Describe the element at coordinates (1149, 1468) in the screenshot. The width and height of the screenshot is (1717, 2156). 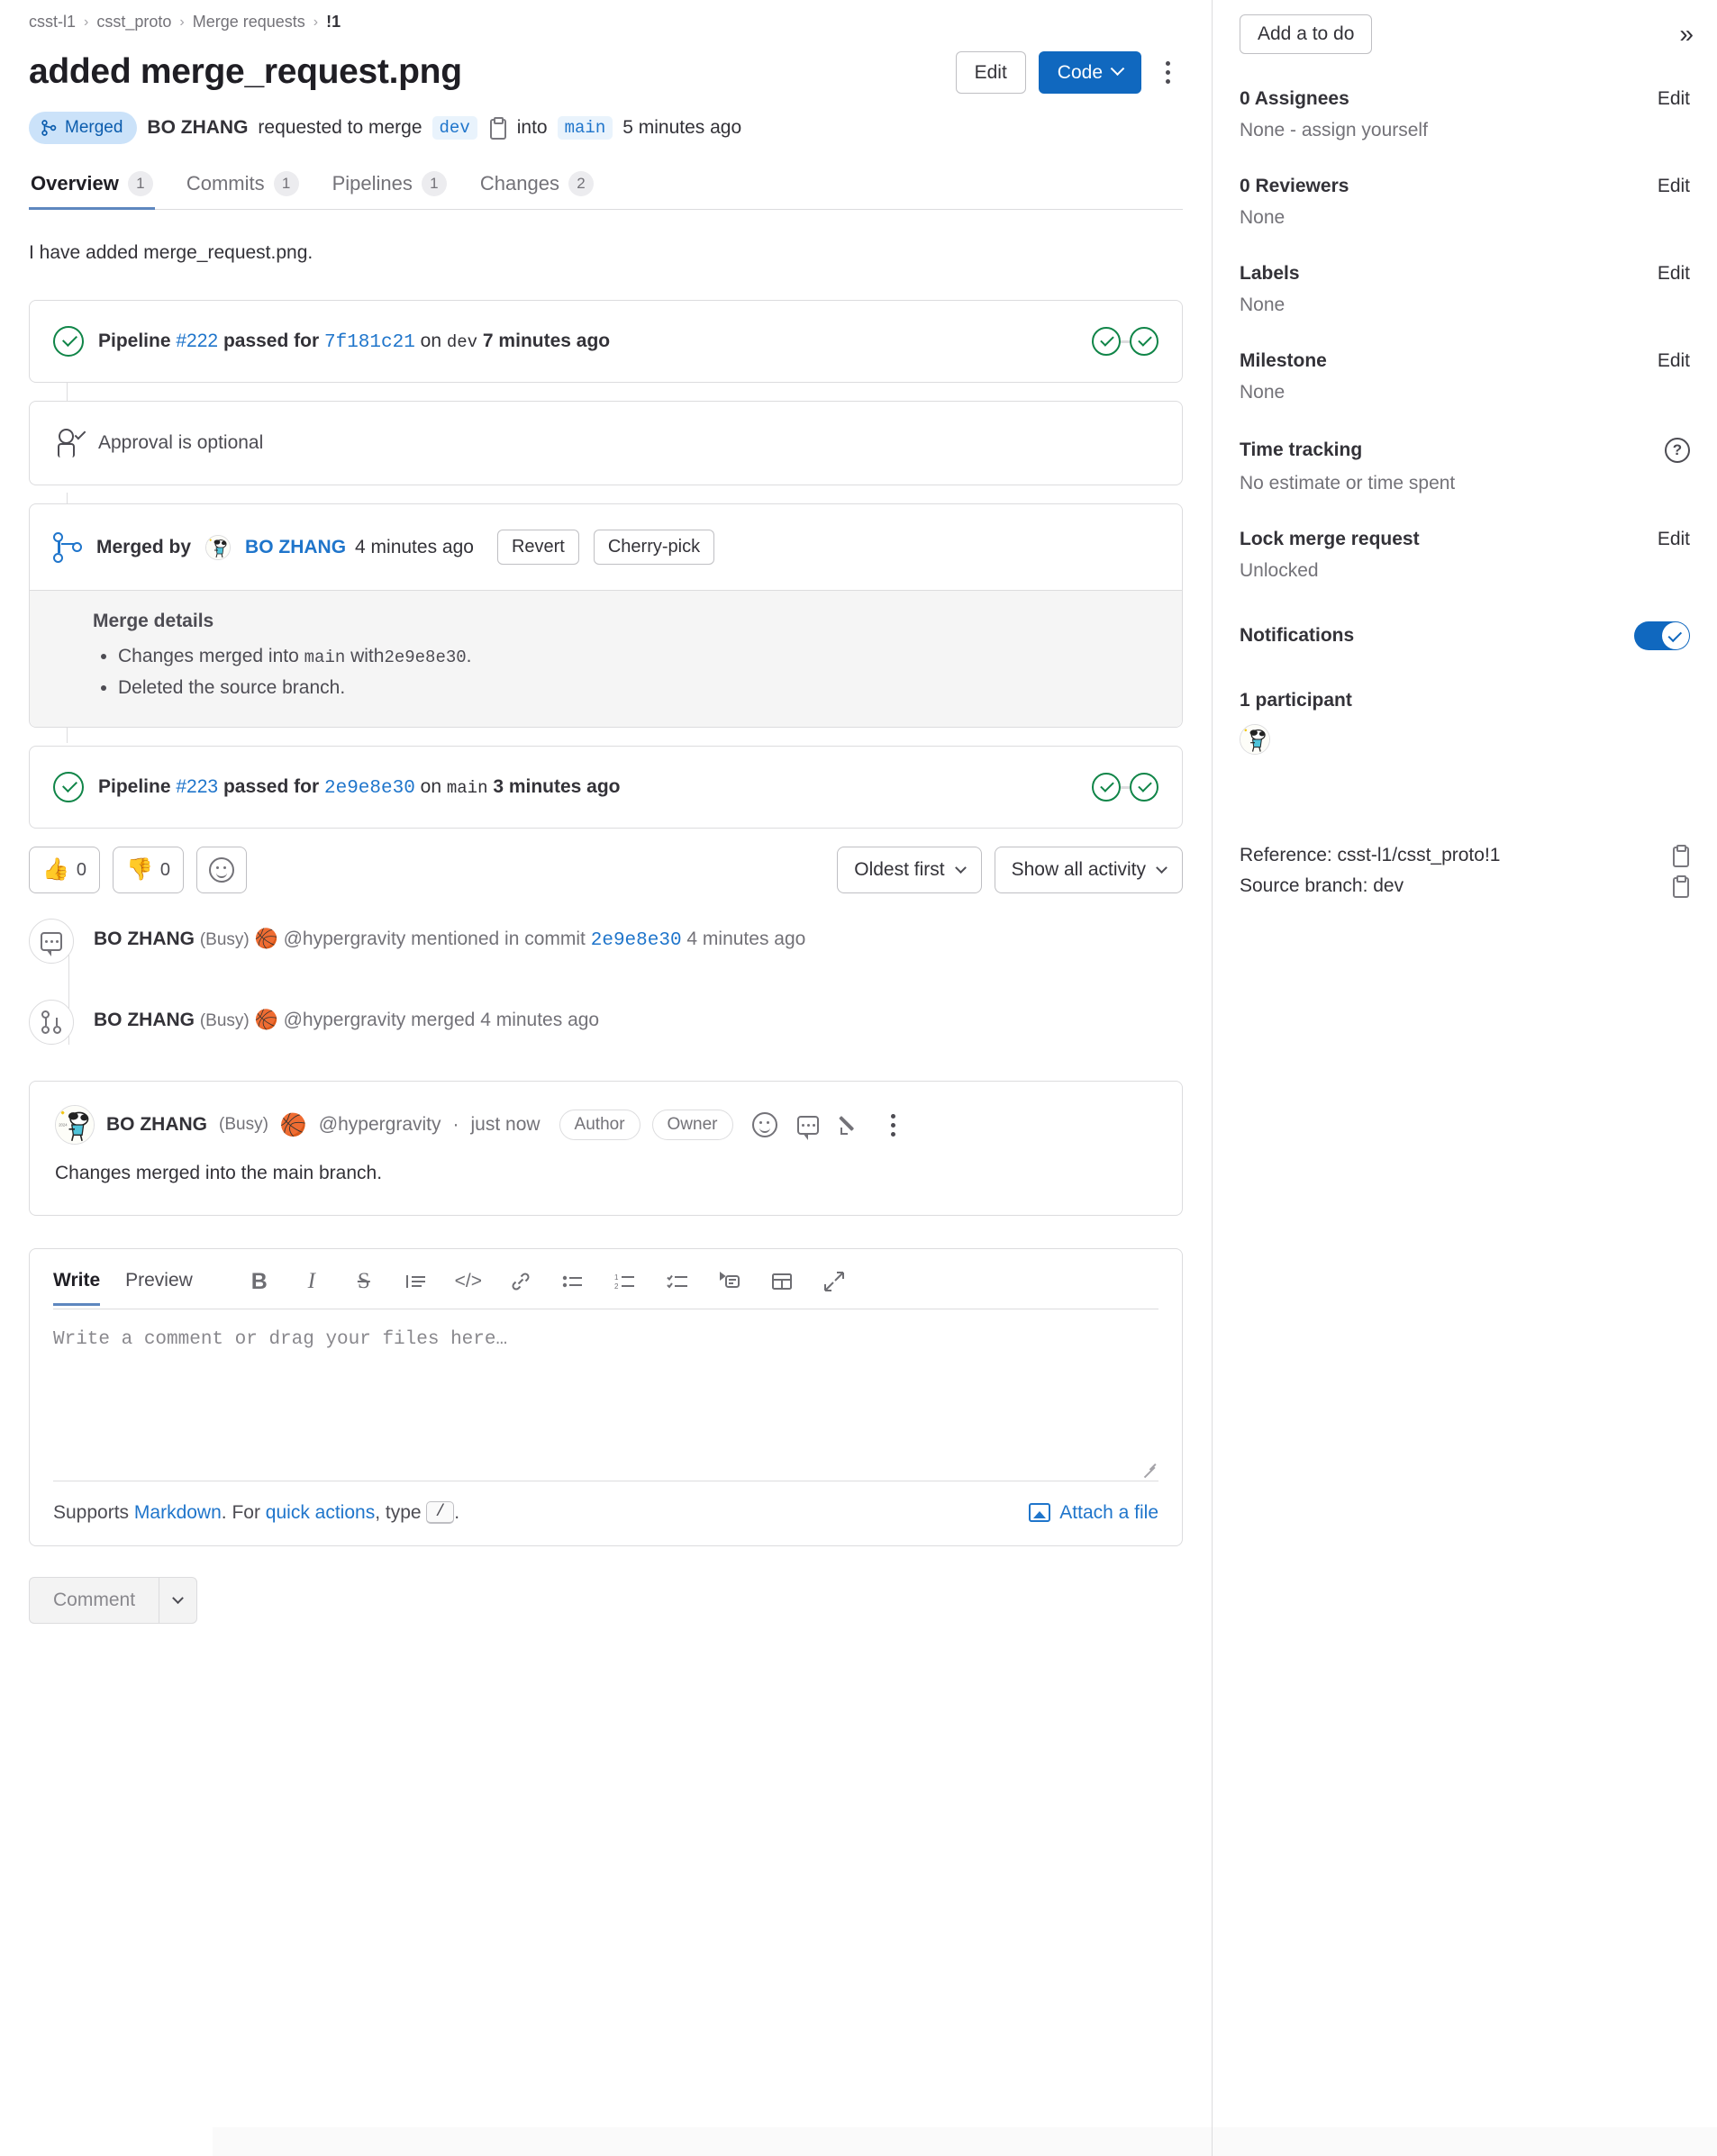
I see `resize-handle` at that location.